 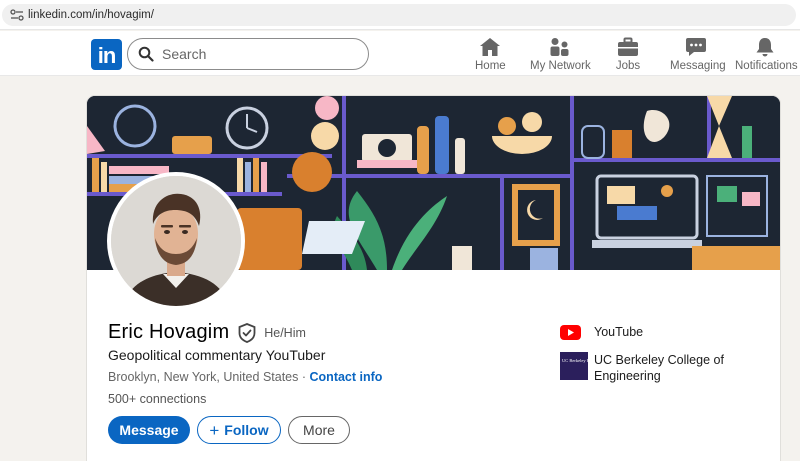 I want to click on nav-messaging: Messaging, so click(x=698, y=54).